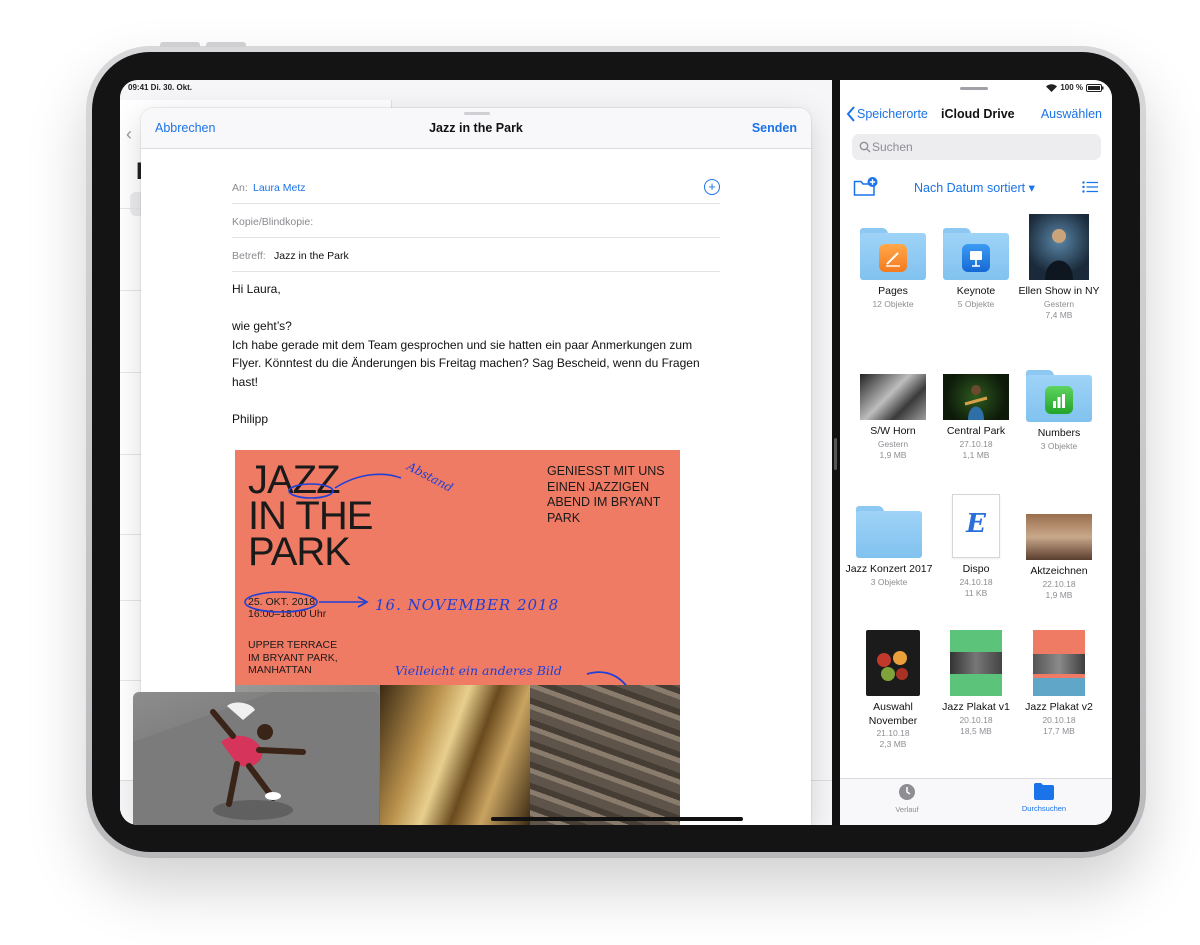  Describe the element at coordinates (1044, 808) in the screenshot. I see `tab-label: Durchsuchen` at that location.